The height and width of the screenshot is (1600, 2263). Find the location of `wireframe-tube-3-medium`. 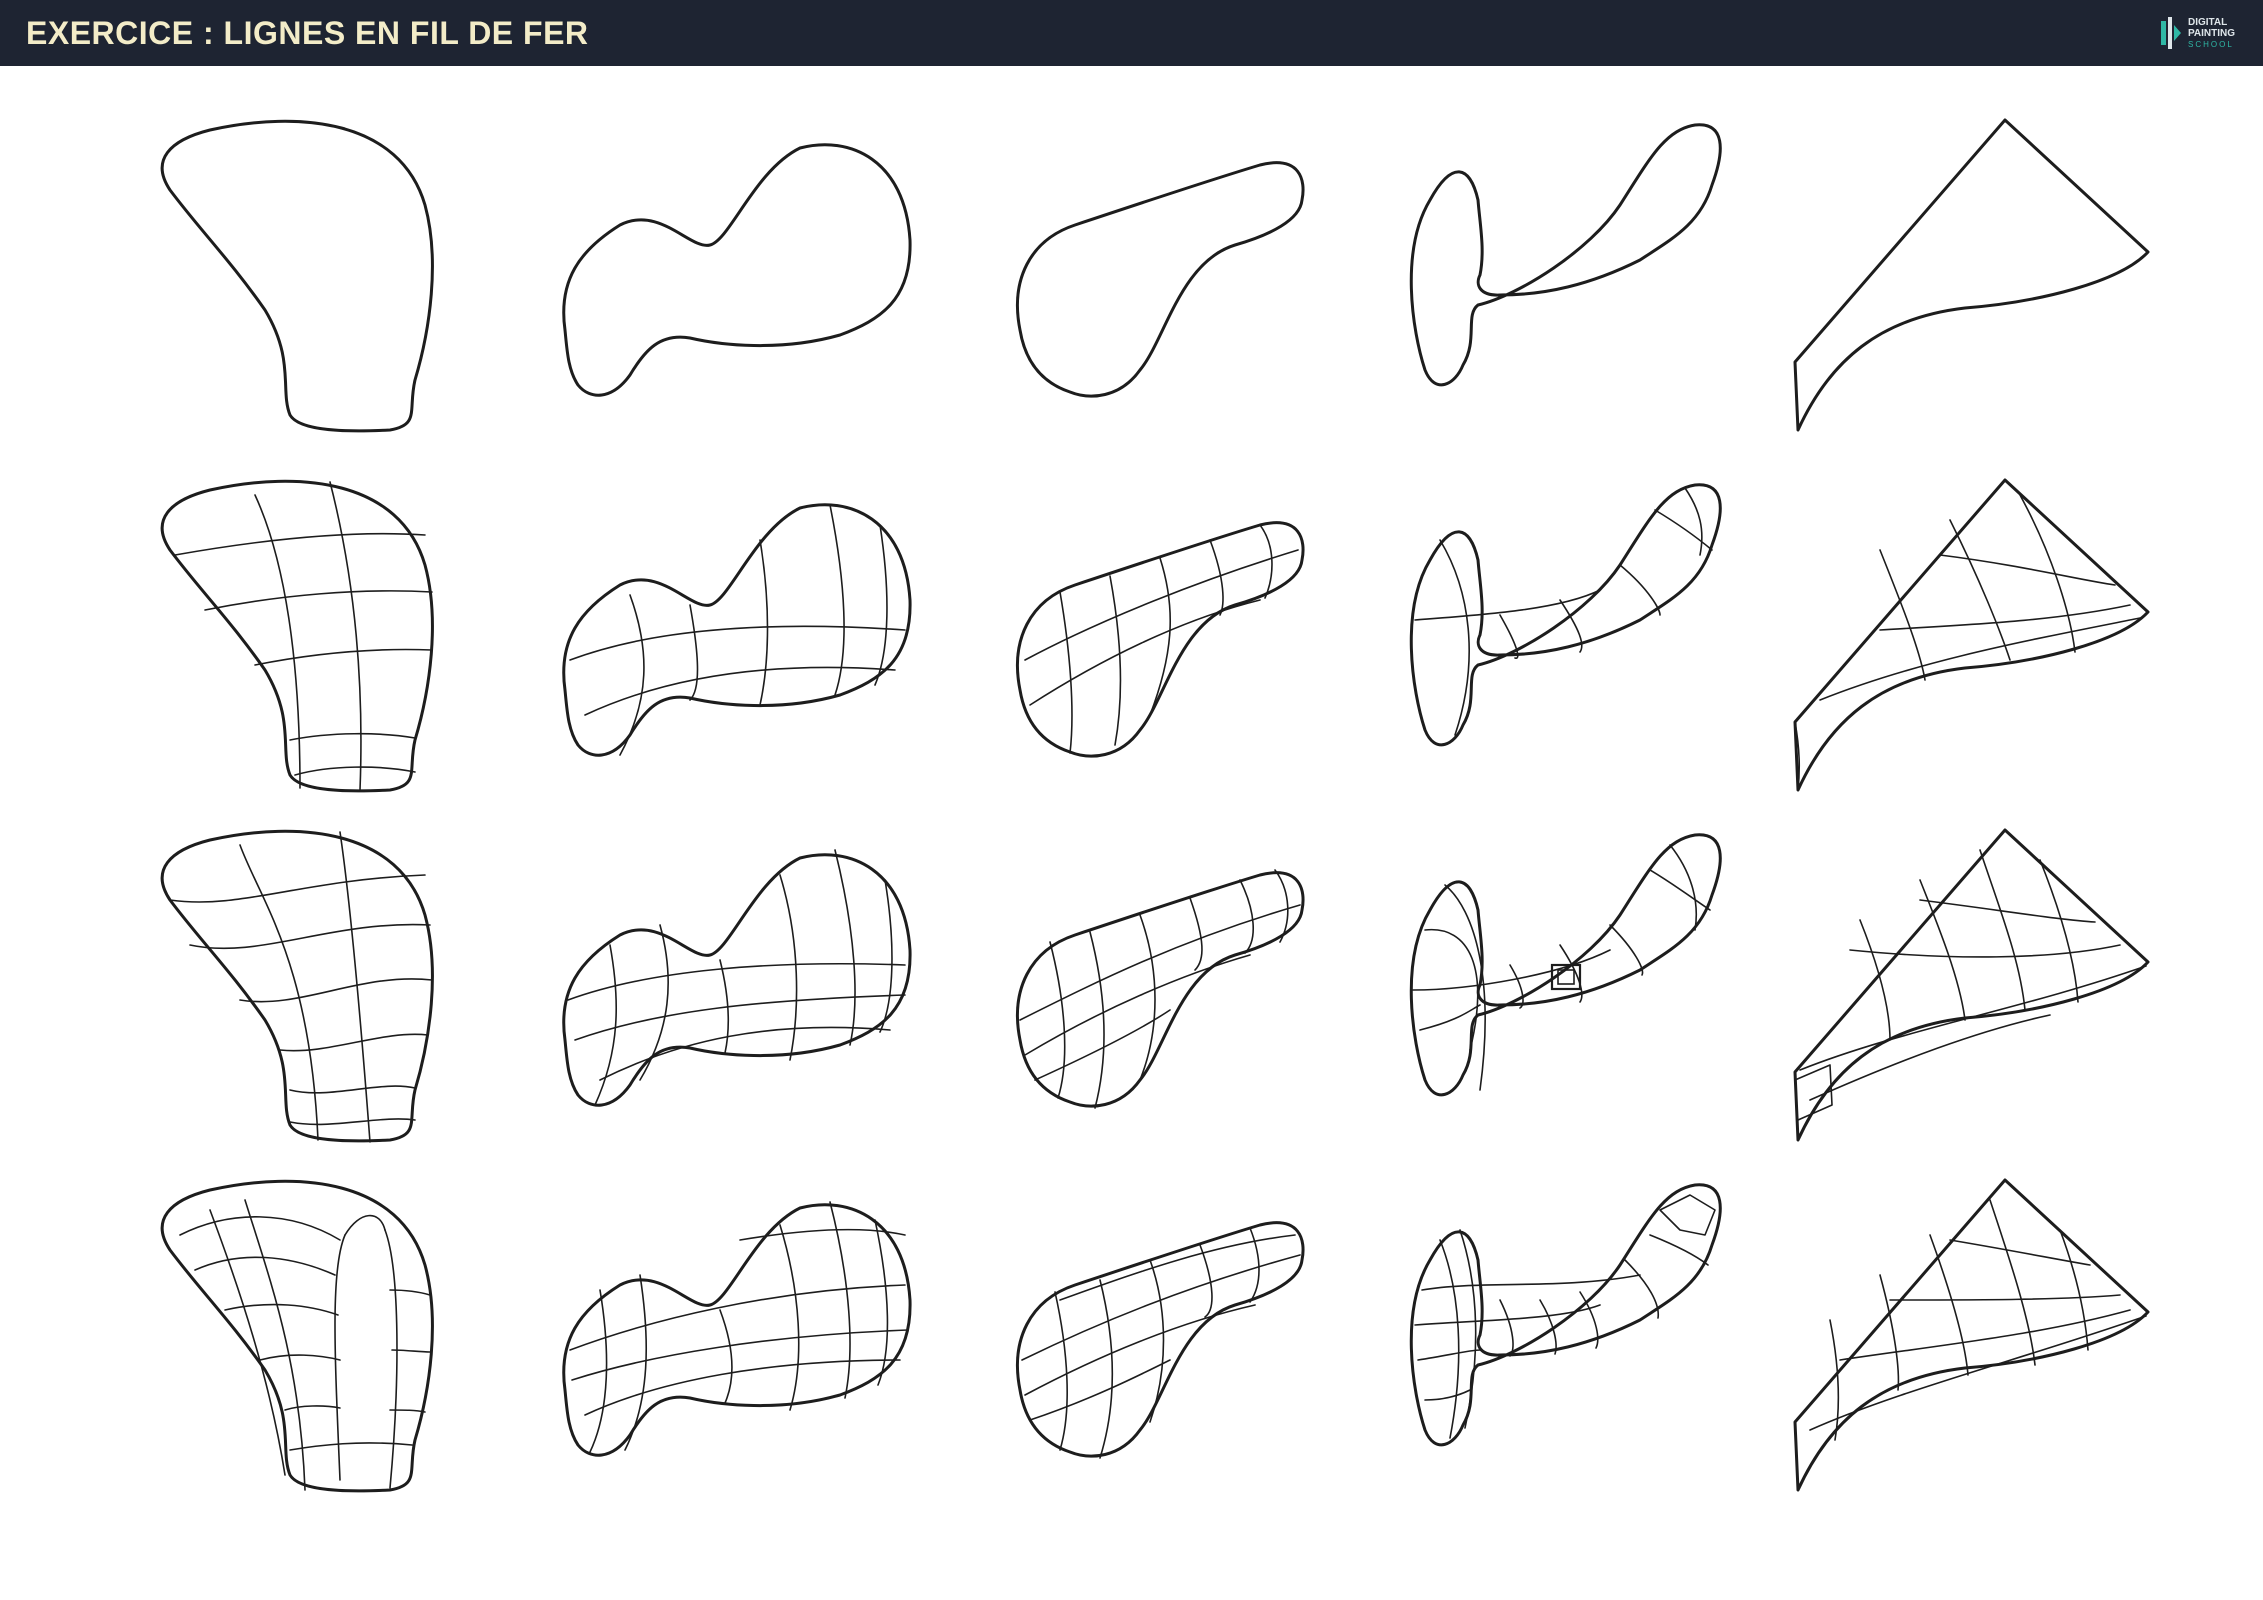

wireframe-tube-3-medium is located at coordinates (1160, 989).